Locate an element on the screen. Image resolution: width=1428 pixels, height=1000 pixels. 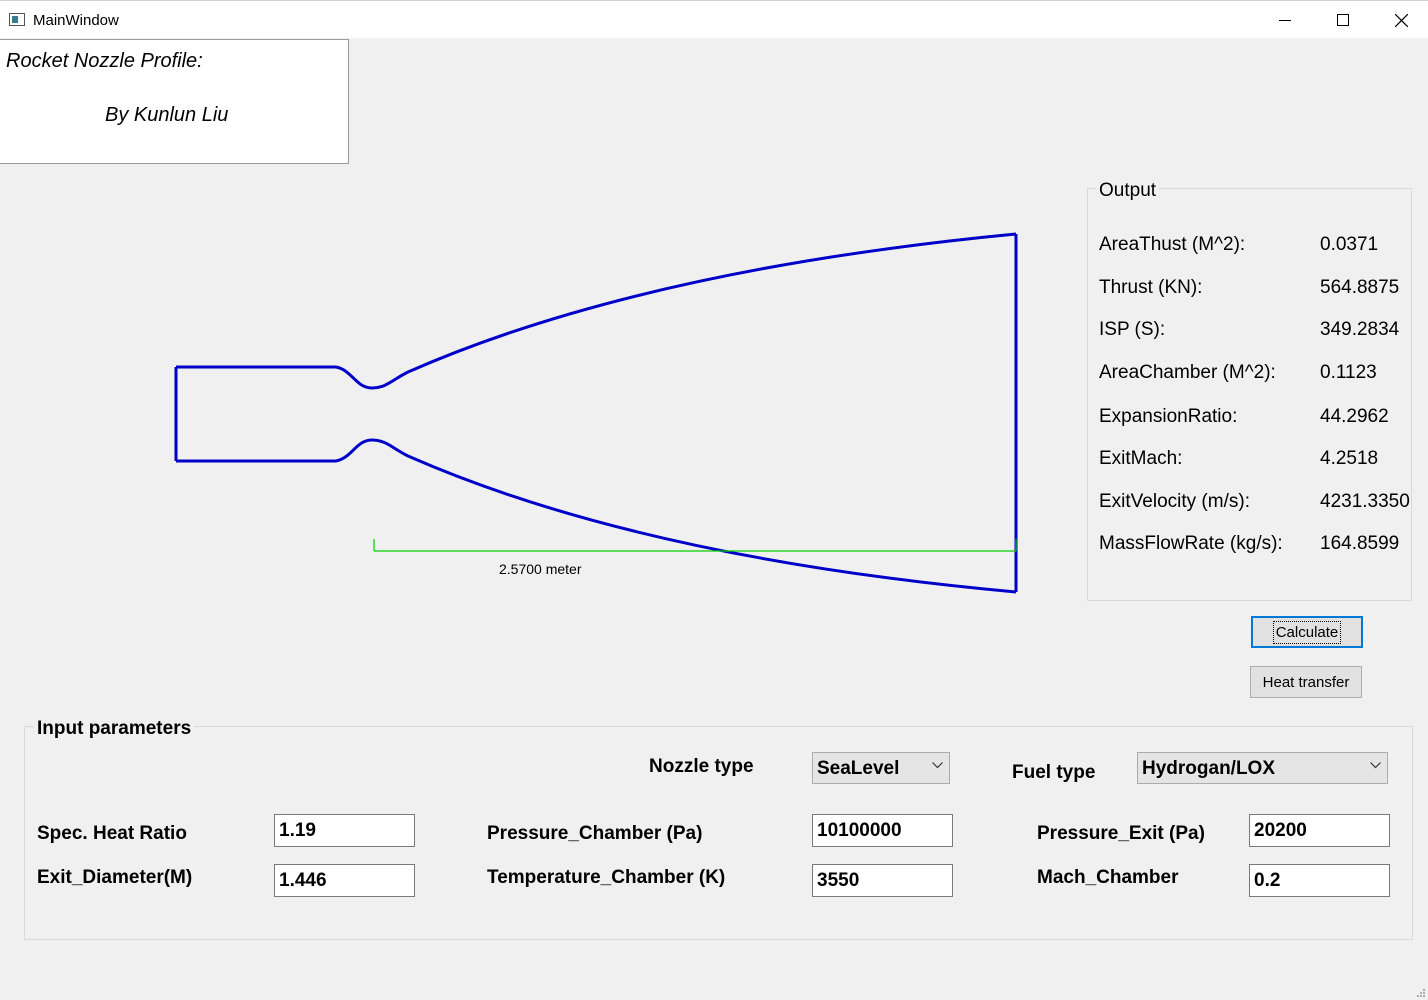
output-value-isp: 349.2834 is located at coordinates (1360, 329).